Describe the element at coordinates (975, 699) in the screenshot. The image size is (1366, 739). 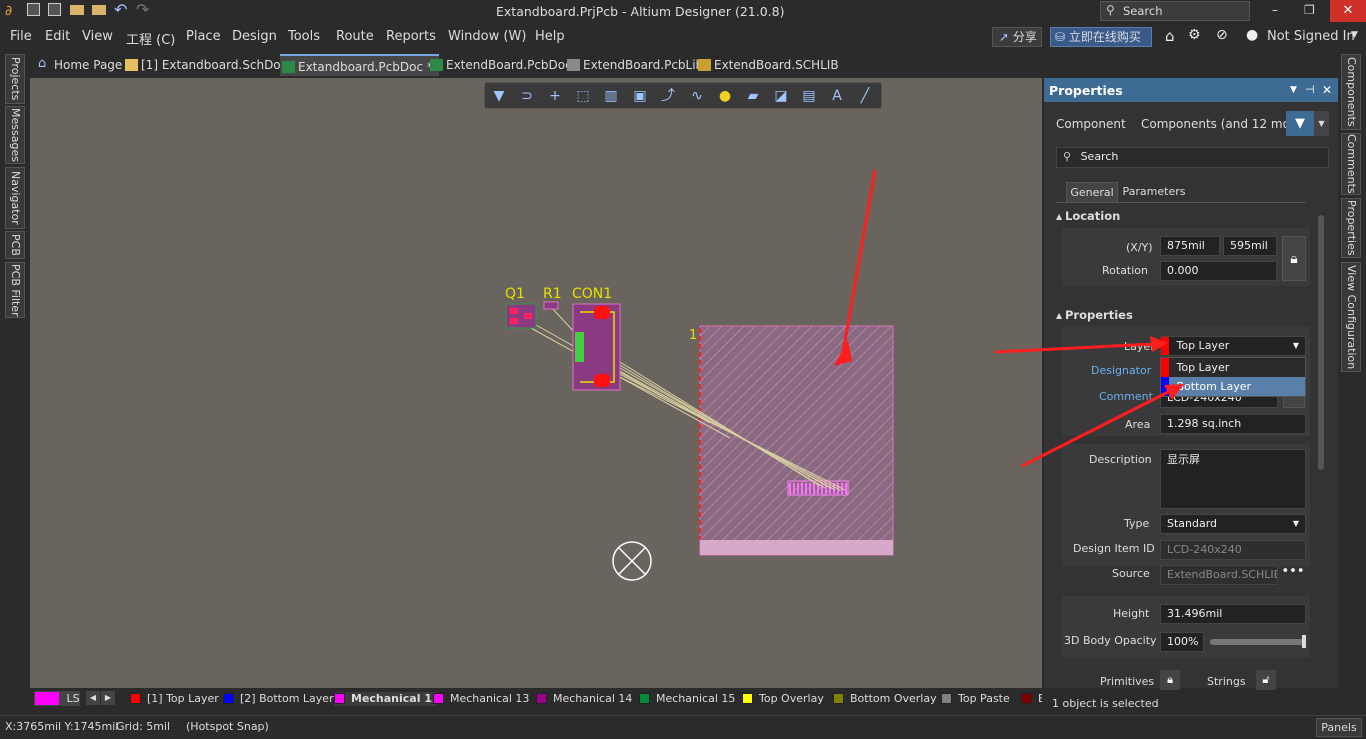
I see `layer-tab-top-paste: Top Paste` at that location.